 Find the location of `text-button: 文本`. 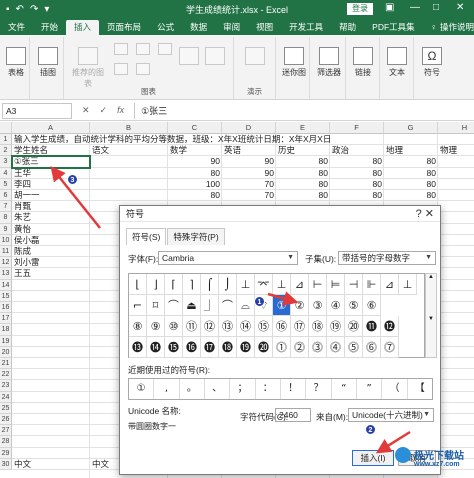

text-button: 文本 is located at coordinates (397, 62).